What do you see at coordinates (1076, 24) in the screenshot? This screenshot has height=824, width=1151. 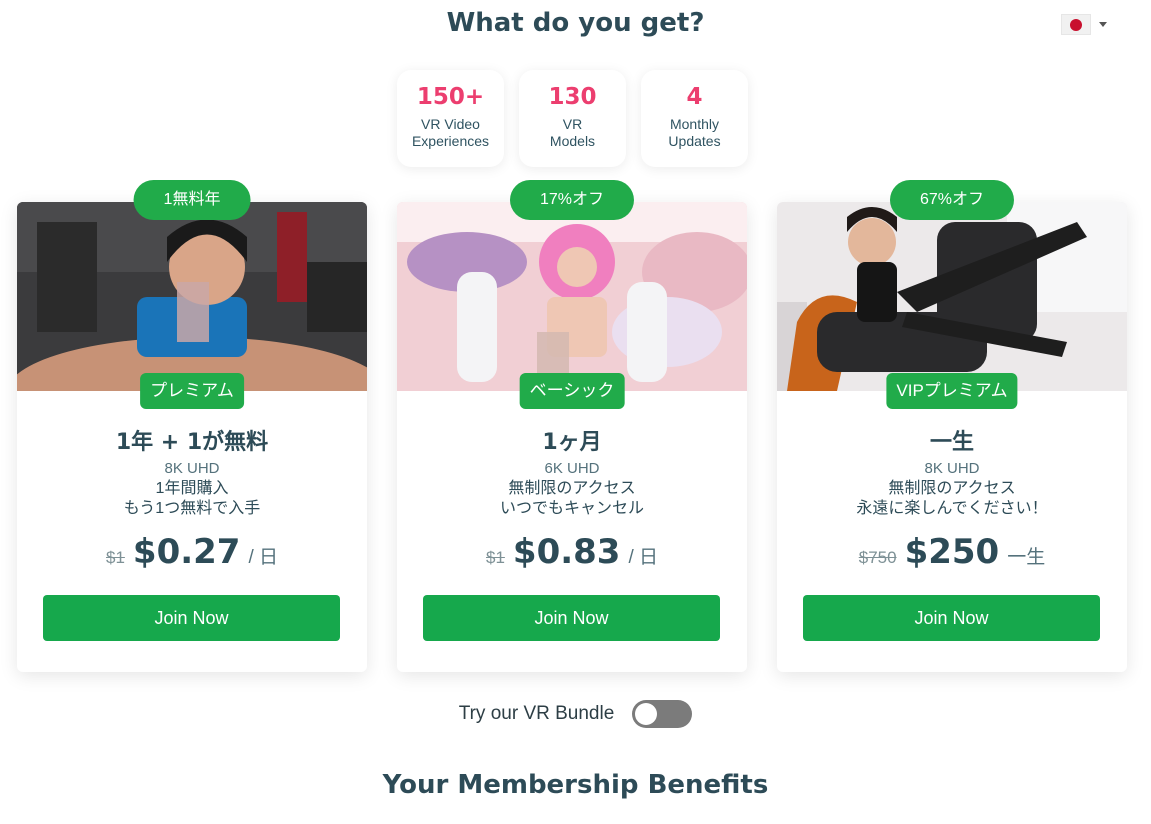 I see `japan-flag-icon` at bounding box center [1076, 24].